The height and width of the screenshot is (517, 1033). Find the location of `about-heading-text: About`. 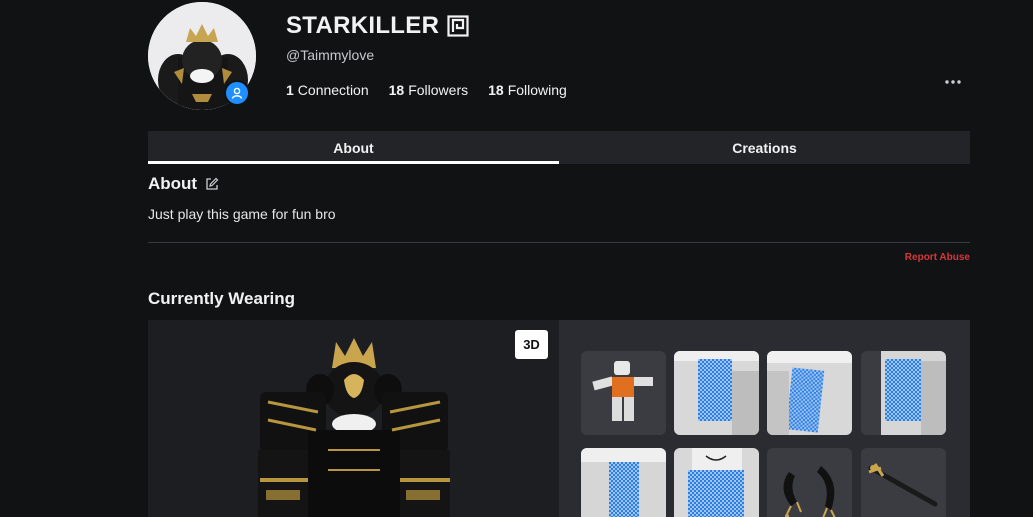

about-heading-text: About is located at coordinates (173, 183).